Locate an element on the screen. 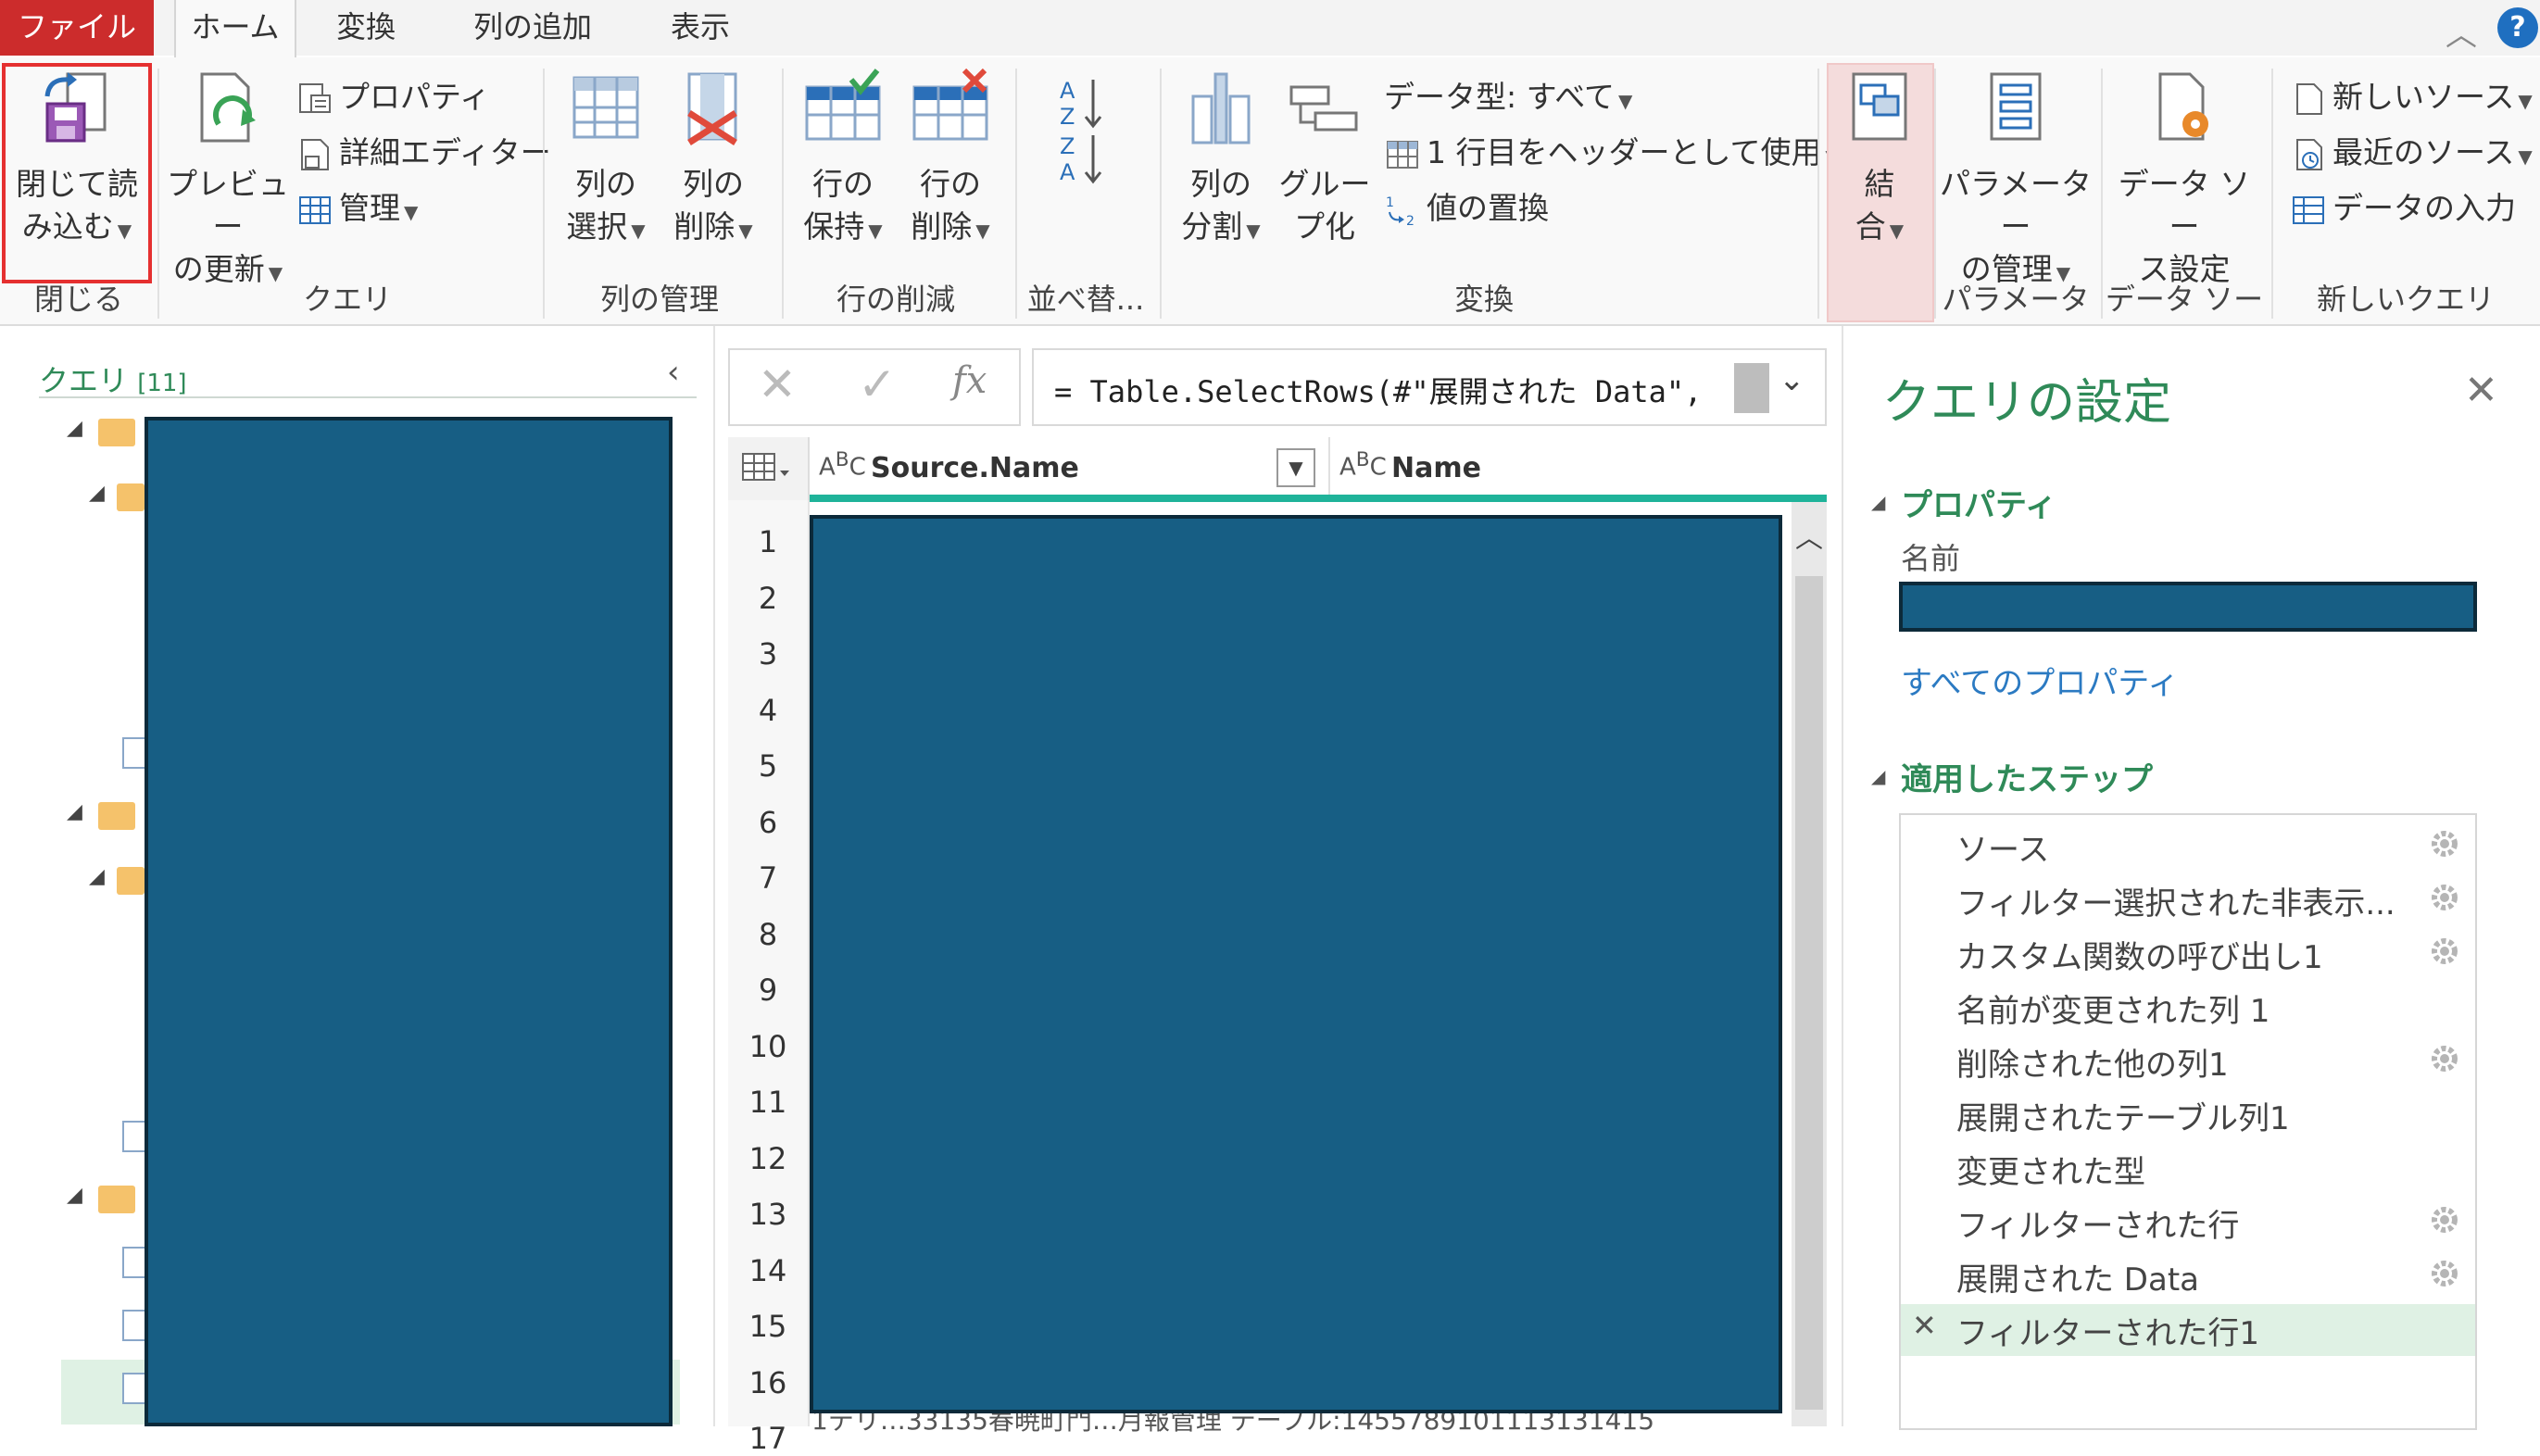 Image resolution: width=2540 pixels, height=1456 pixels. cancel-formula-icon: ✕ is located at coordinates (777, 384).